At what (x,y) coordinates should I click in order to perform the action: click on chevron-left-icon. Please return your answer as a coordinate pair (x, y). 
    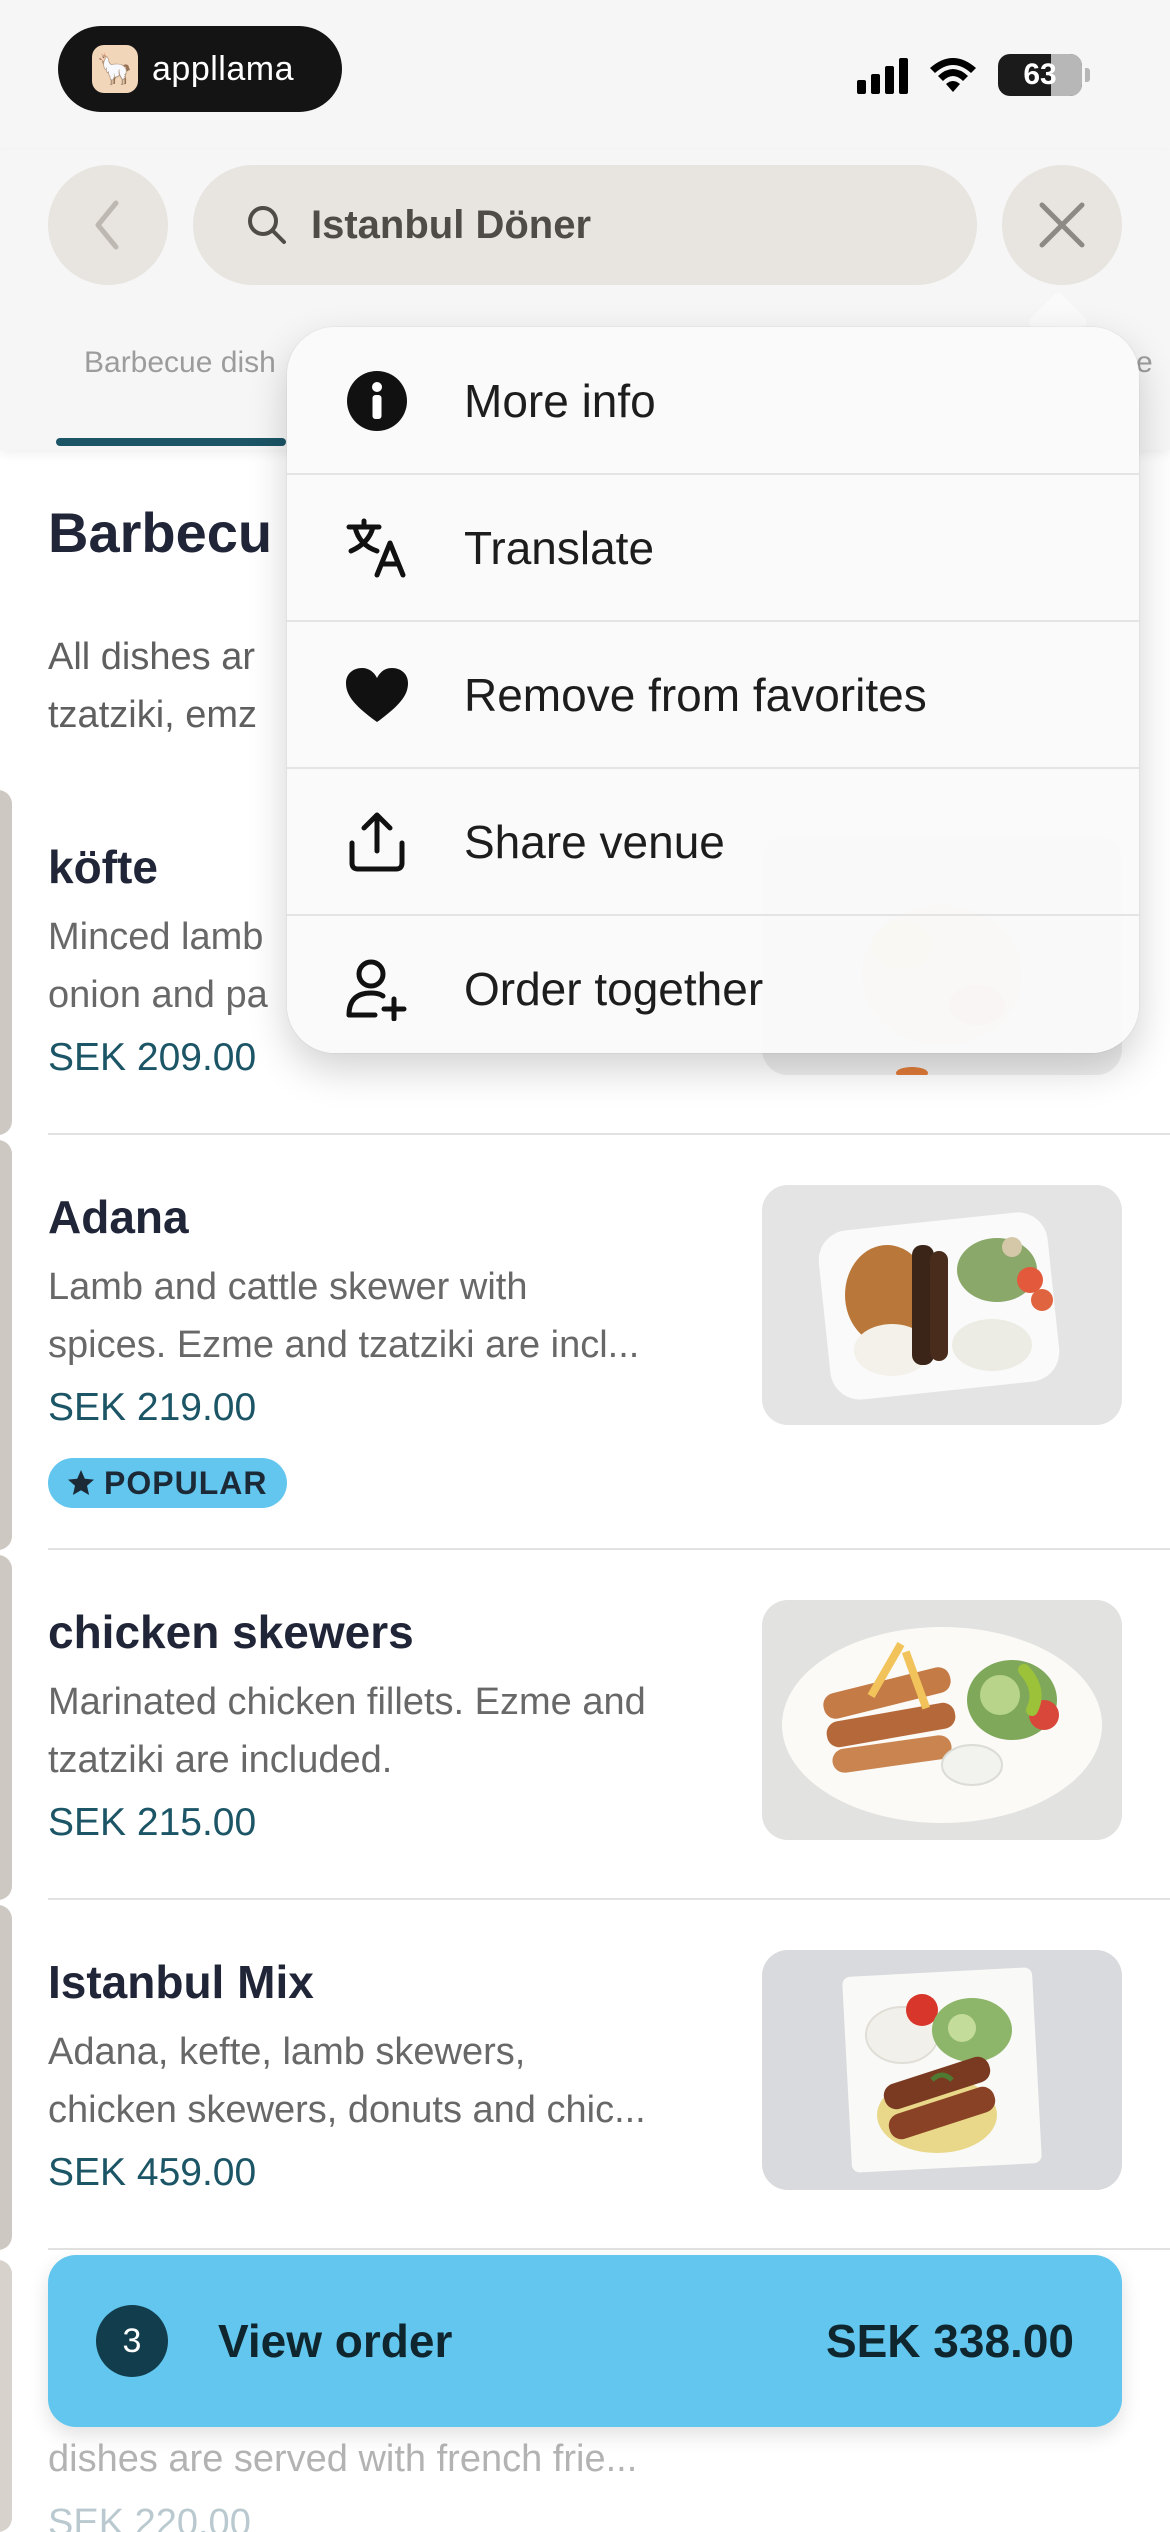
    Looking at the image, I should click on (107, 225).